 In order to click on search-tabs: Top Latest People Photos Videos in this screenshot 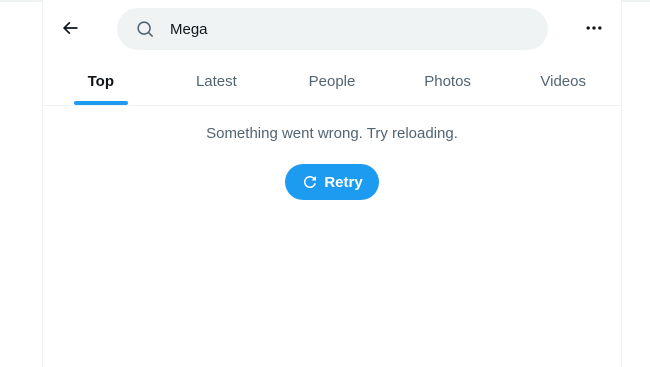, I will do `click(332, 82)`.